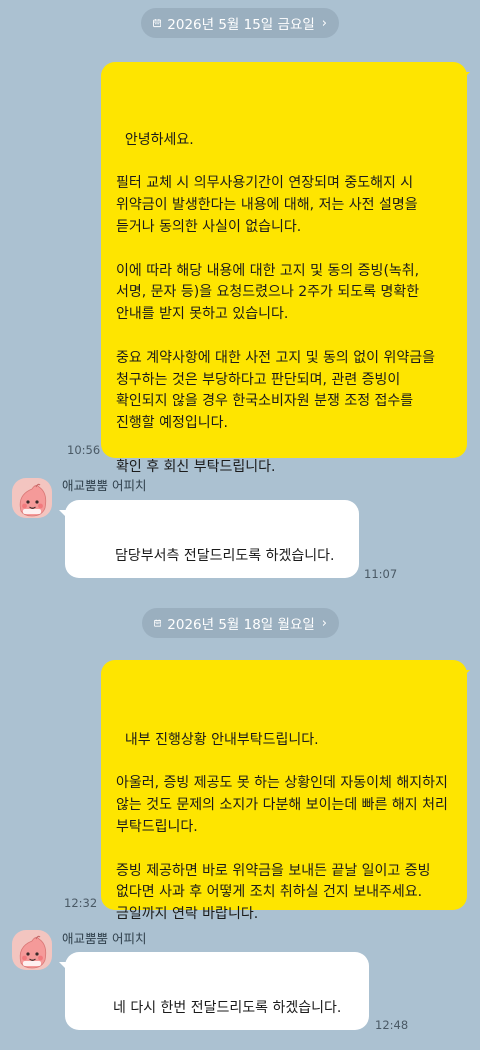 The image size is (480, 1050). What do you see at coordinates (84, 450) in the screenshot?
I see `message-time: 10:56` at bounding box center [84, 450].